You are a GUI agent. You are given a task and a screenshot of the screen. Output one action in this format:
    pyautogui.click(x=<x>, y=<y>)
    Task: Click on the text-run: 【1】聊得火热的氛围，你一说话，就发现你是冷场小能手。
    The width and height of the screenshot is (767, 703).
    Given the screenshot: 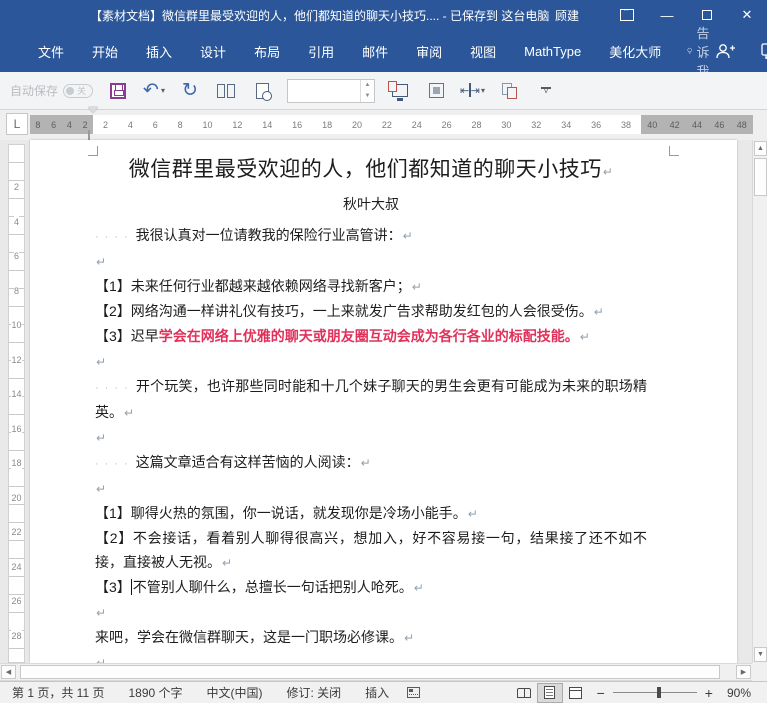 What is the action you would take?
    pyautogui.click(x=281, y=513)
    